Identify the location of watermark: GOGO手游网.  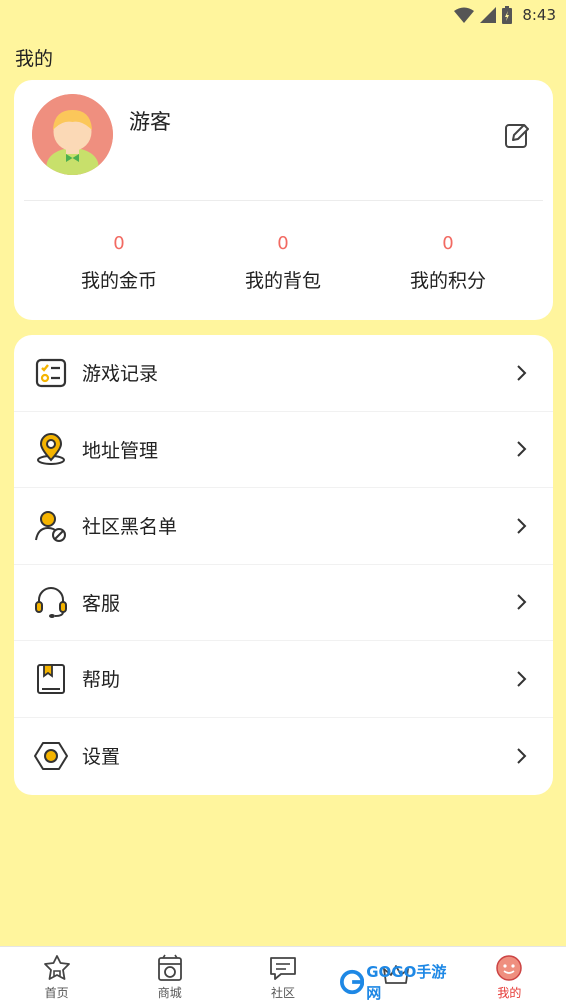
(397, 982).